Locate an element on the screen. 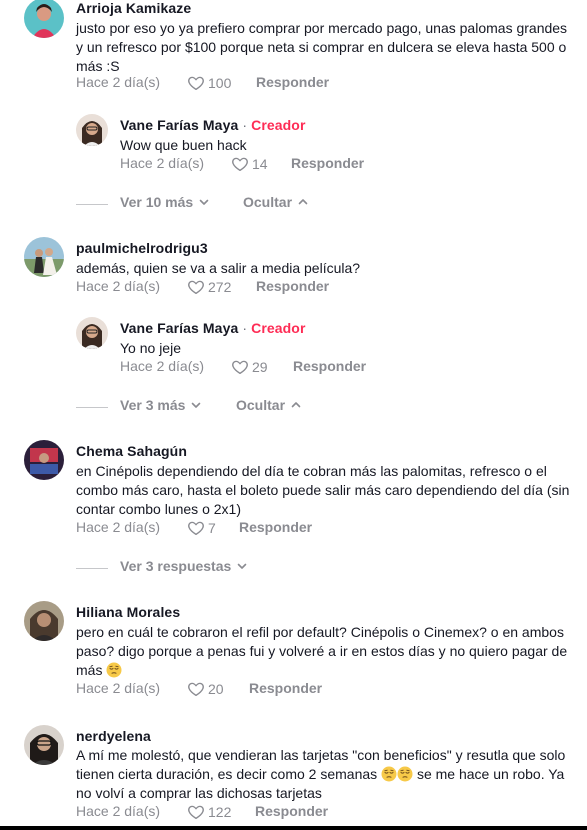  reply-meta: Hace 2 día(s) 14 Responder is located at coordinates (340, 165).